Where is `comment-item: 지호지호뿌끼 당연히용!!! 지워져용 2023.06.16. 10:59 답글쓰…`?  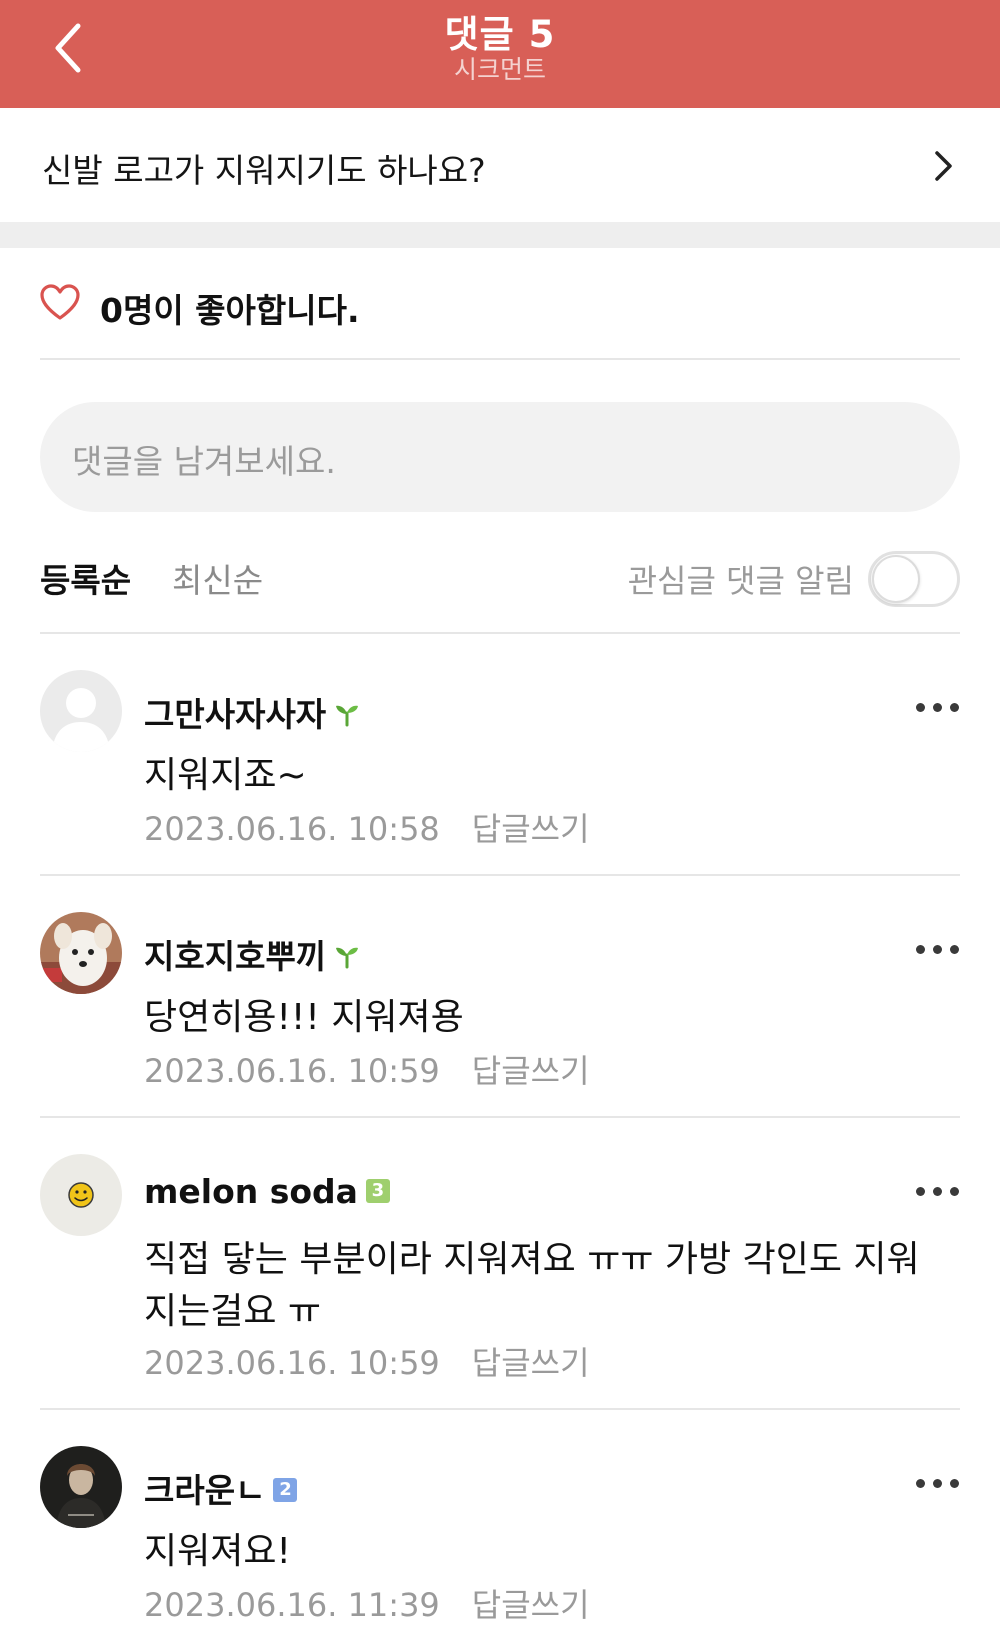
comment-item: 지호지호뿌끼 당연히용!!! 지워져용 2023.06.16. 10:59 답글쓰… is located at coordinates (500, 1012).